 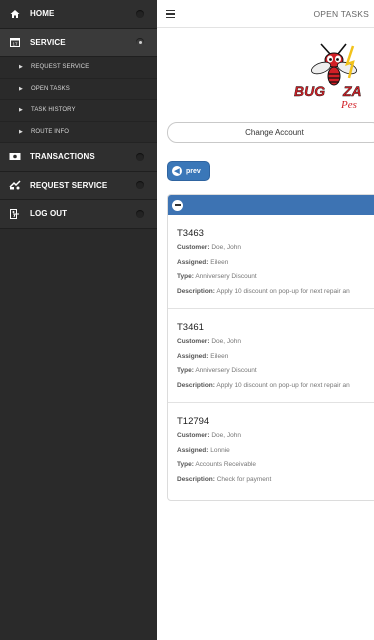 What do you see at coordinates (352, 91) in the screenshot?
I see `logo-text-za: ZA` at bounding box center [352, 91].